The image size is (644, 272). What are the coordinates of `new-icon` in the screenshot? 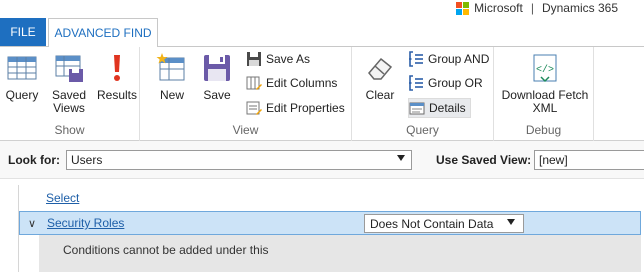 It's located at (170, 67).